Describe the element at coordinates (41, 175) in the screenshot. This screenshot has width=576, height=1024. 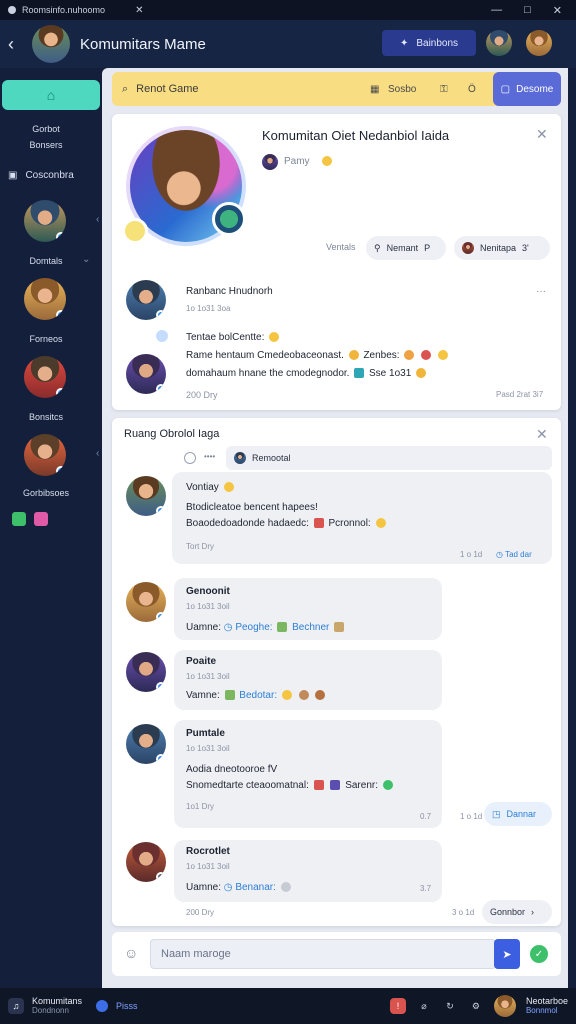
I see `sidebar-section-header: ▣ Cosconbra` at that location.